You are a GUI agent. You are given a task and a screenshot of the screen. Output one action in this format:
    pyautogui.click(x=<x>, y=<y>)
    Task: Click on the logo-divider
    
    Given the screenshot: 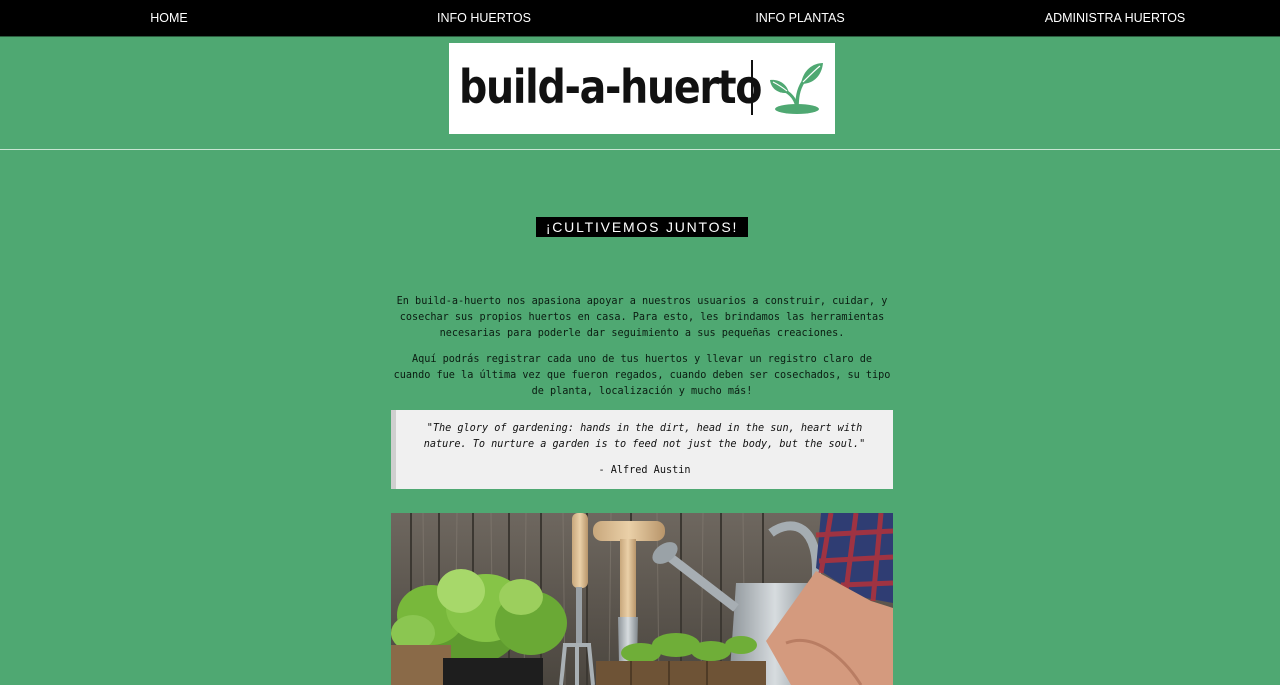 What is the action you would take?
    pyautogui.click(x=752, y=87)
    